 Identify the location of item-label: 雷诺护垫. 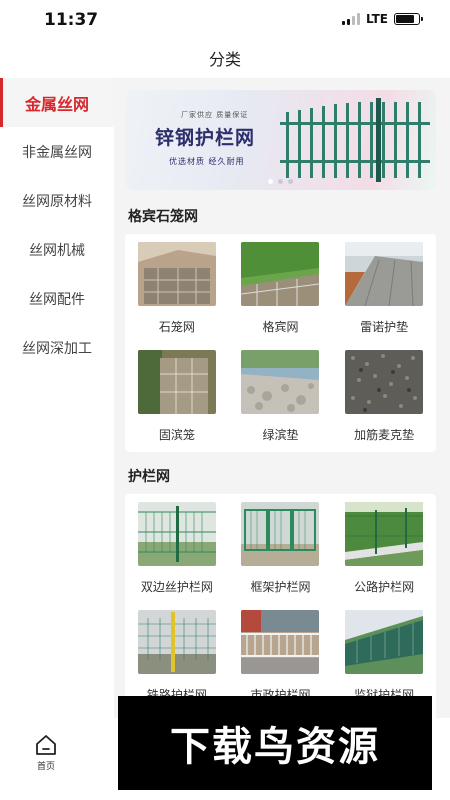
(384, 327).